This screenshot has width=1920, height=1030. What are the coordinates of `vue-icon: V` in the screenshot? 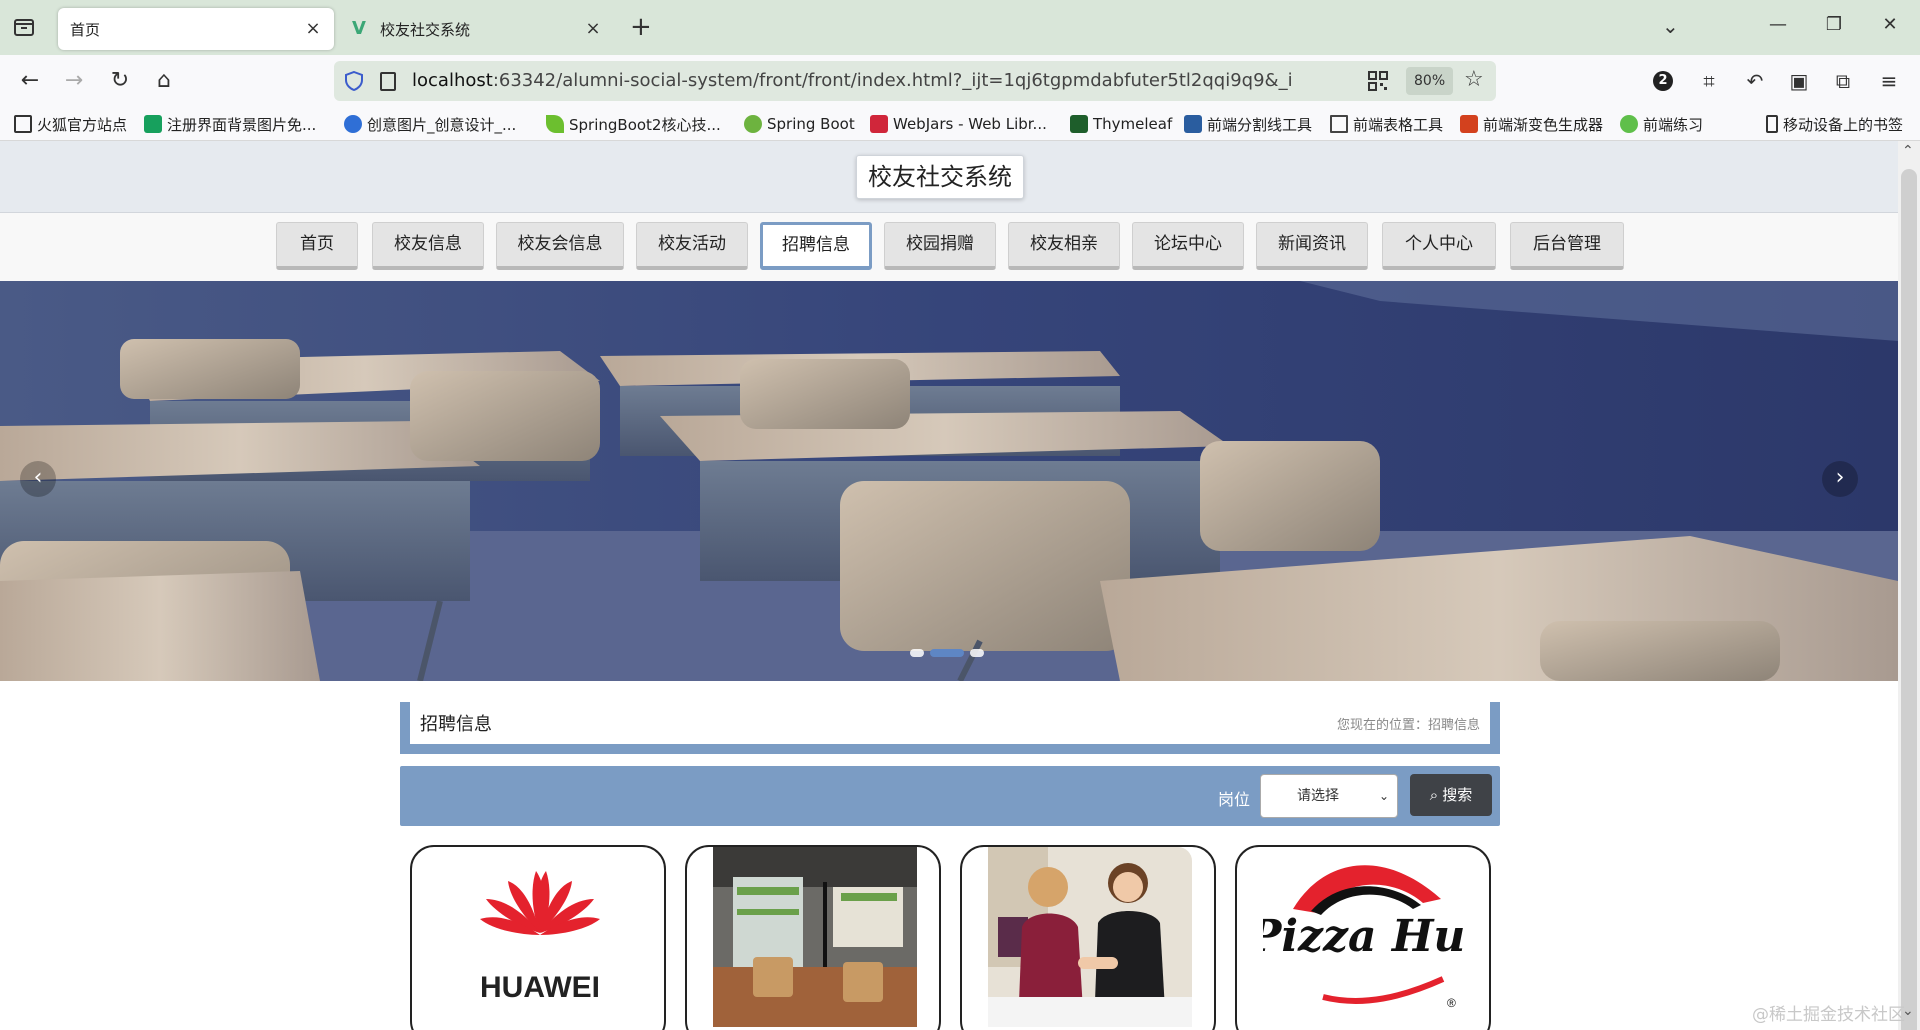 It's located at (359, 28).